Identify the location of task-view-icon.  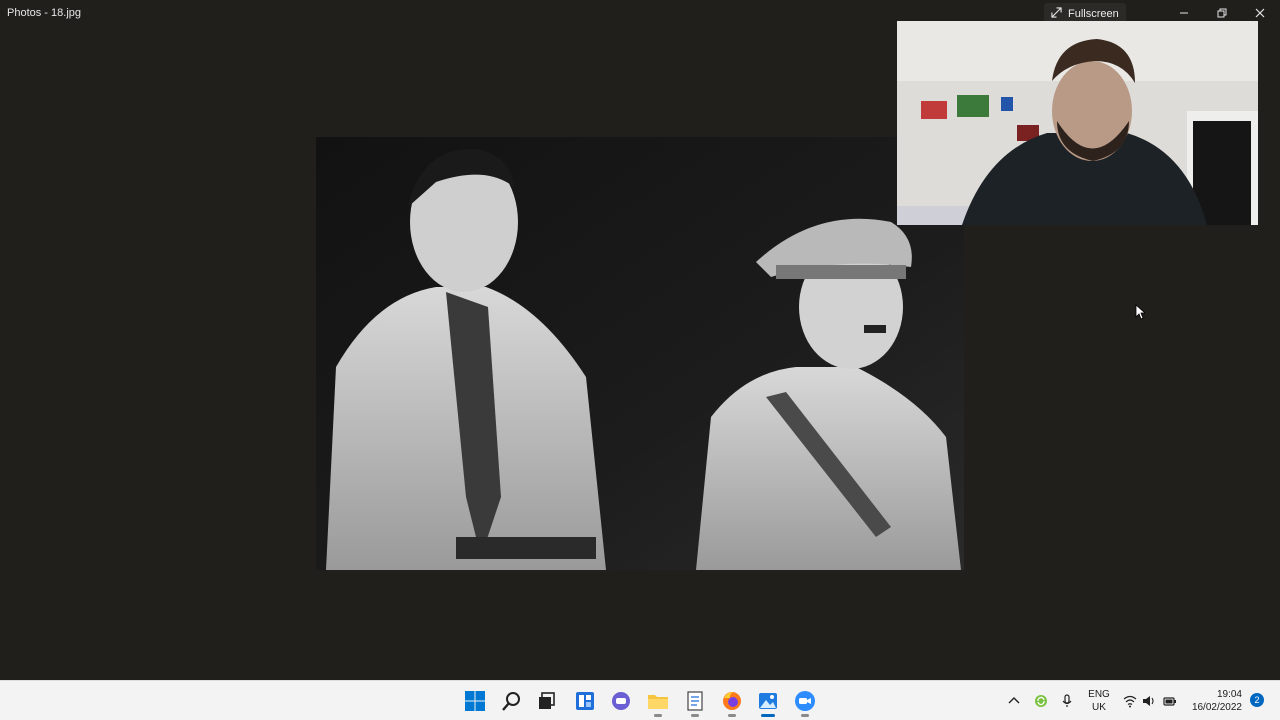
(547, 700).